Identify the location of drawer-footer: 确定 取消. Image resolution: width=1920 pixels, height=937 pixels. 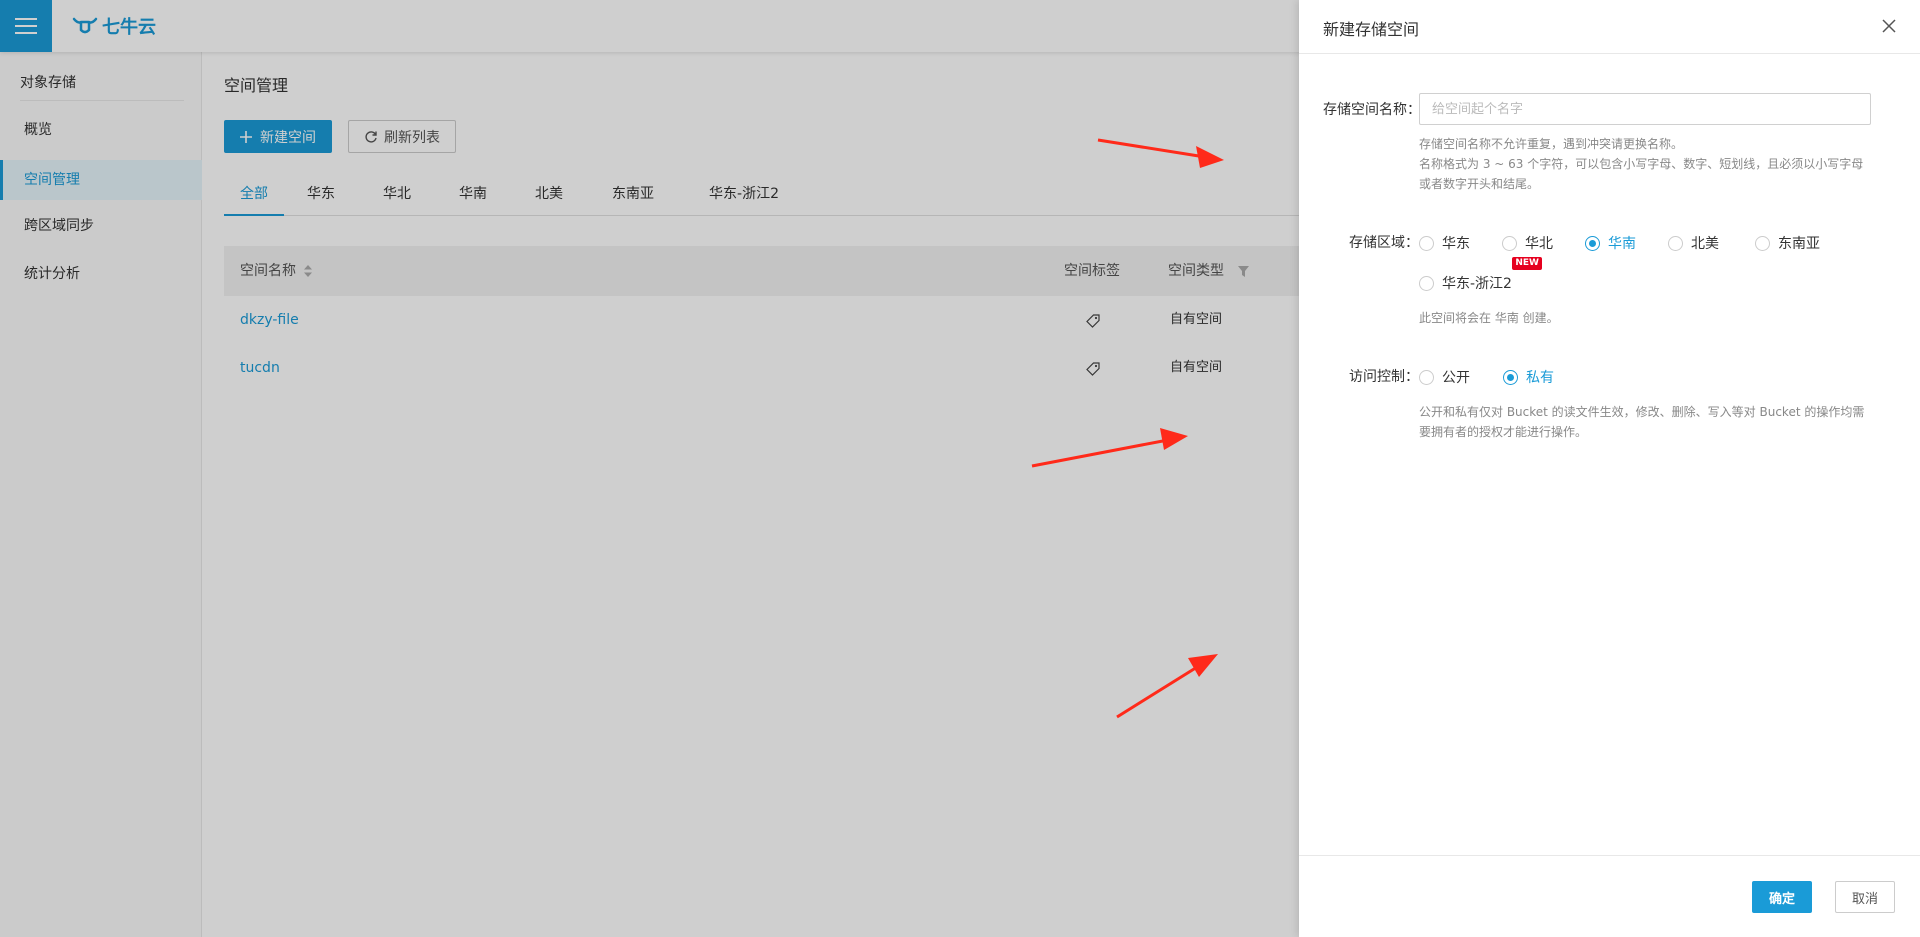
(1609, 896).